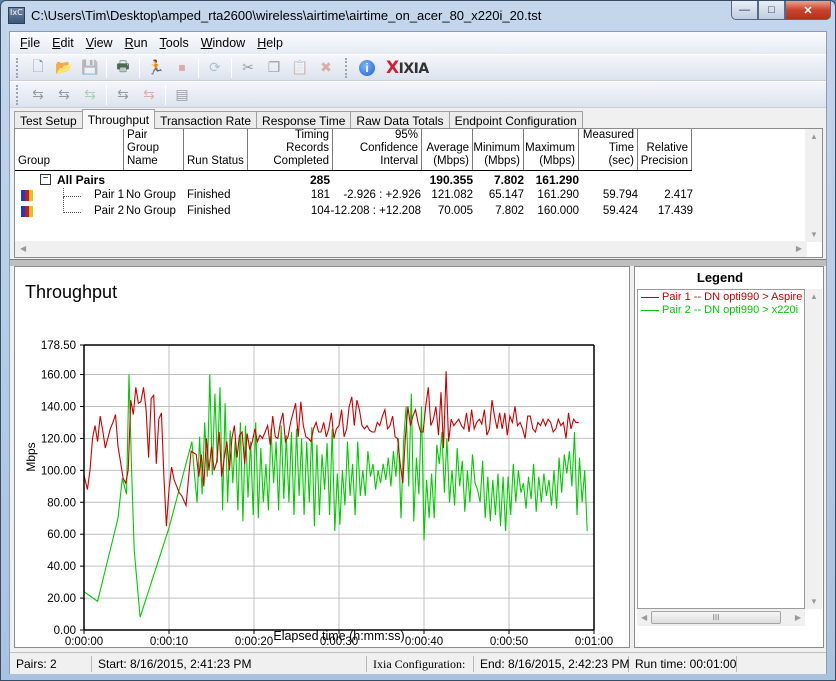 The image size is (836, 681). I want to click on x-tick-label: 0:00:20, so click(254, 641).